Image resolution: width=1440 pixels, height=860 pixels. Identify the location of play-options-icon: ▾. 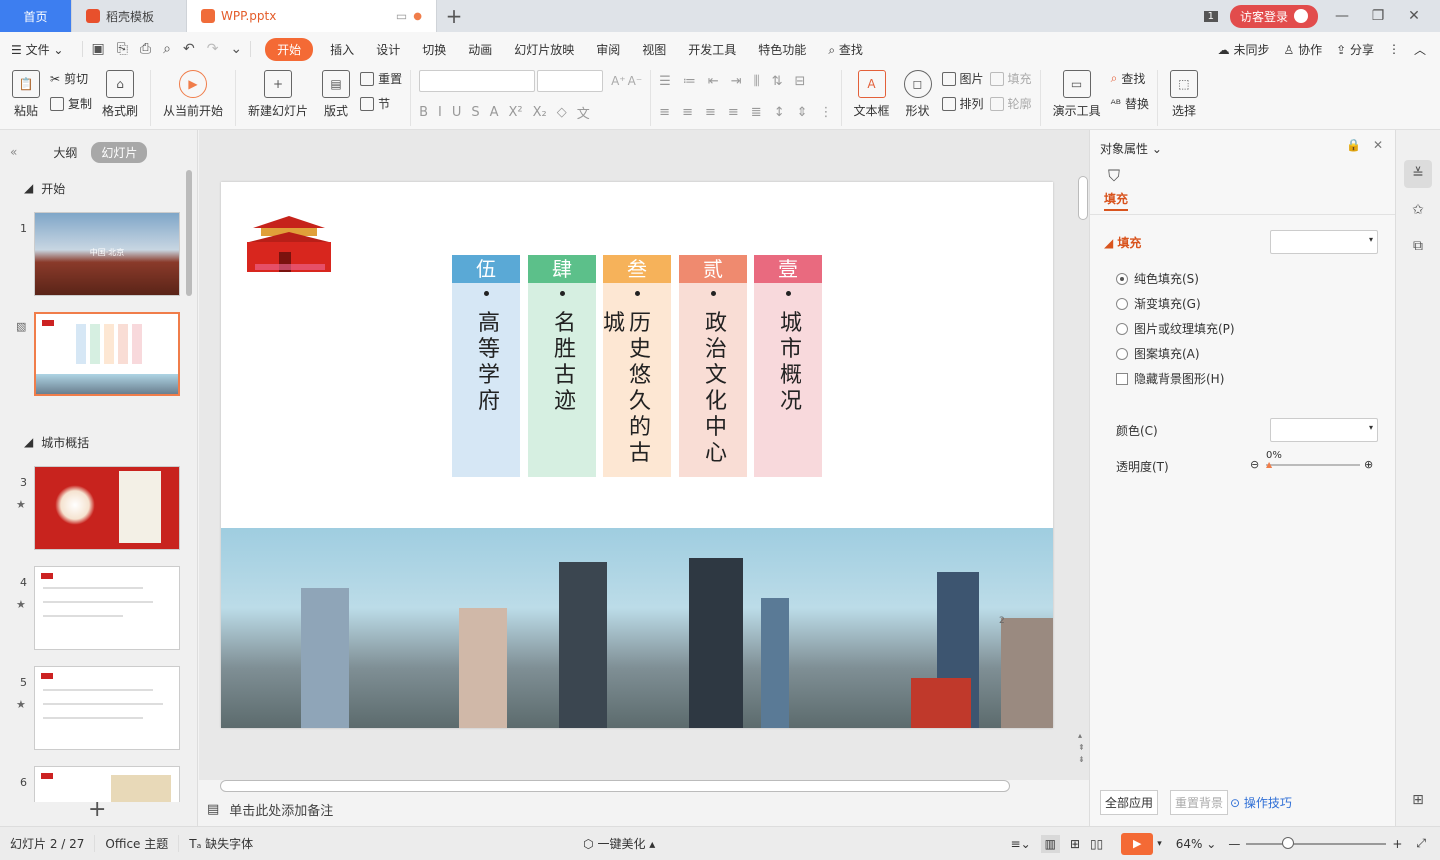
(1159, 844).